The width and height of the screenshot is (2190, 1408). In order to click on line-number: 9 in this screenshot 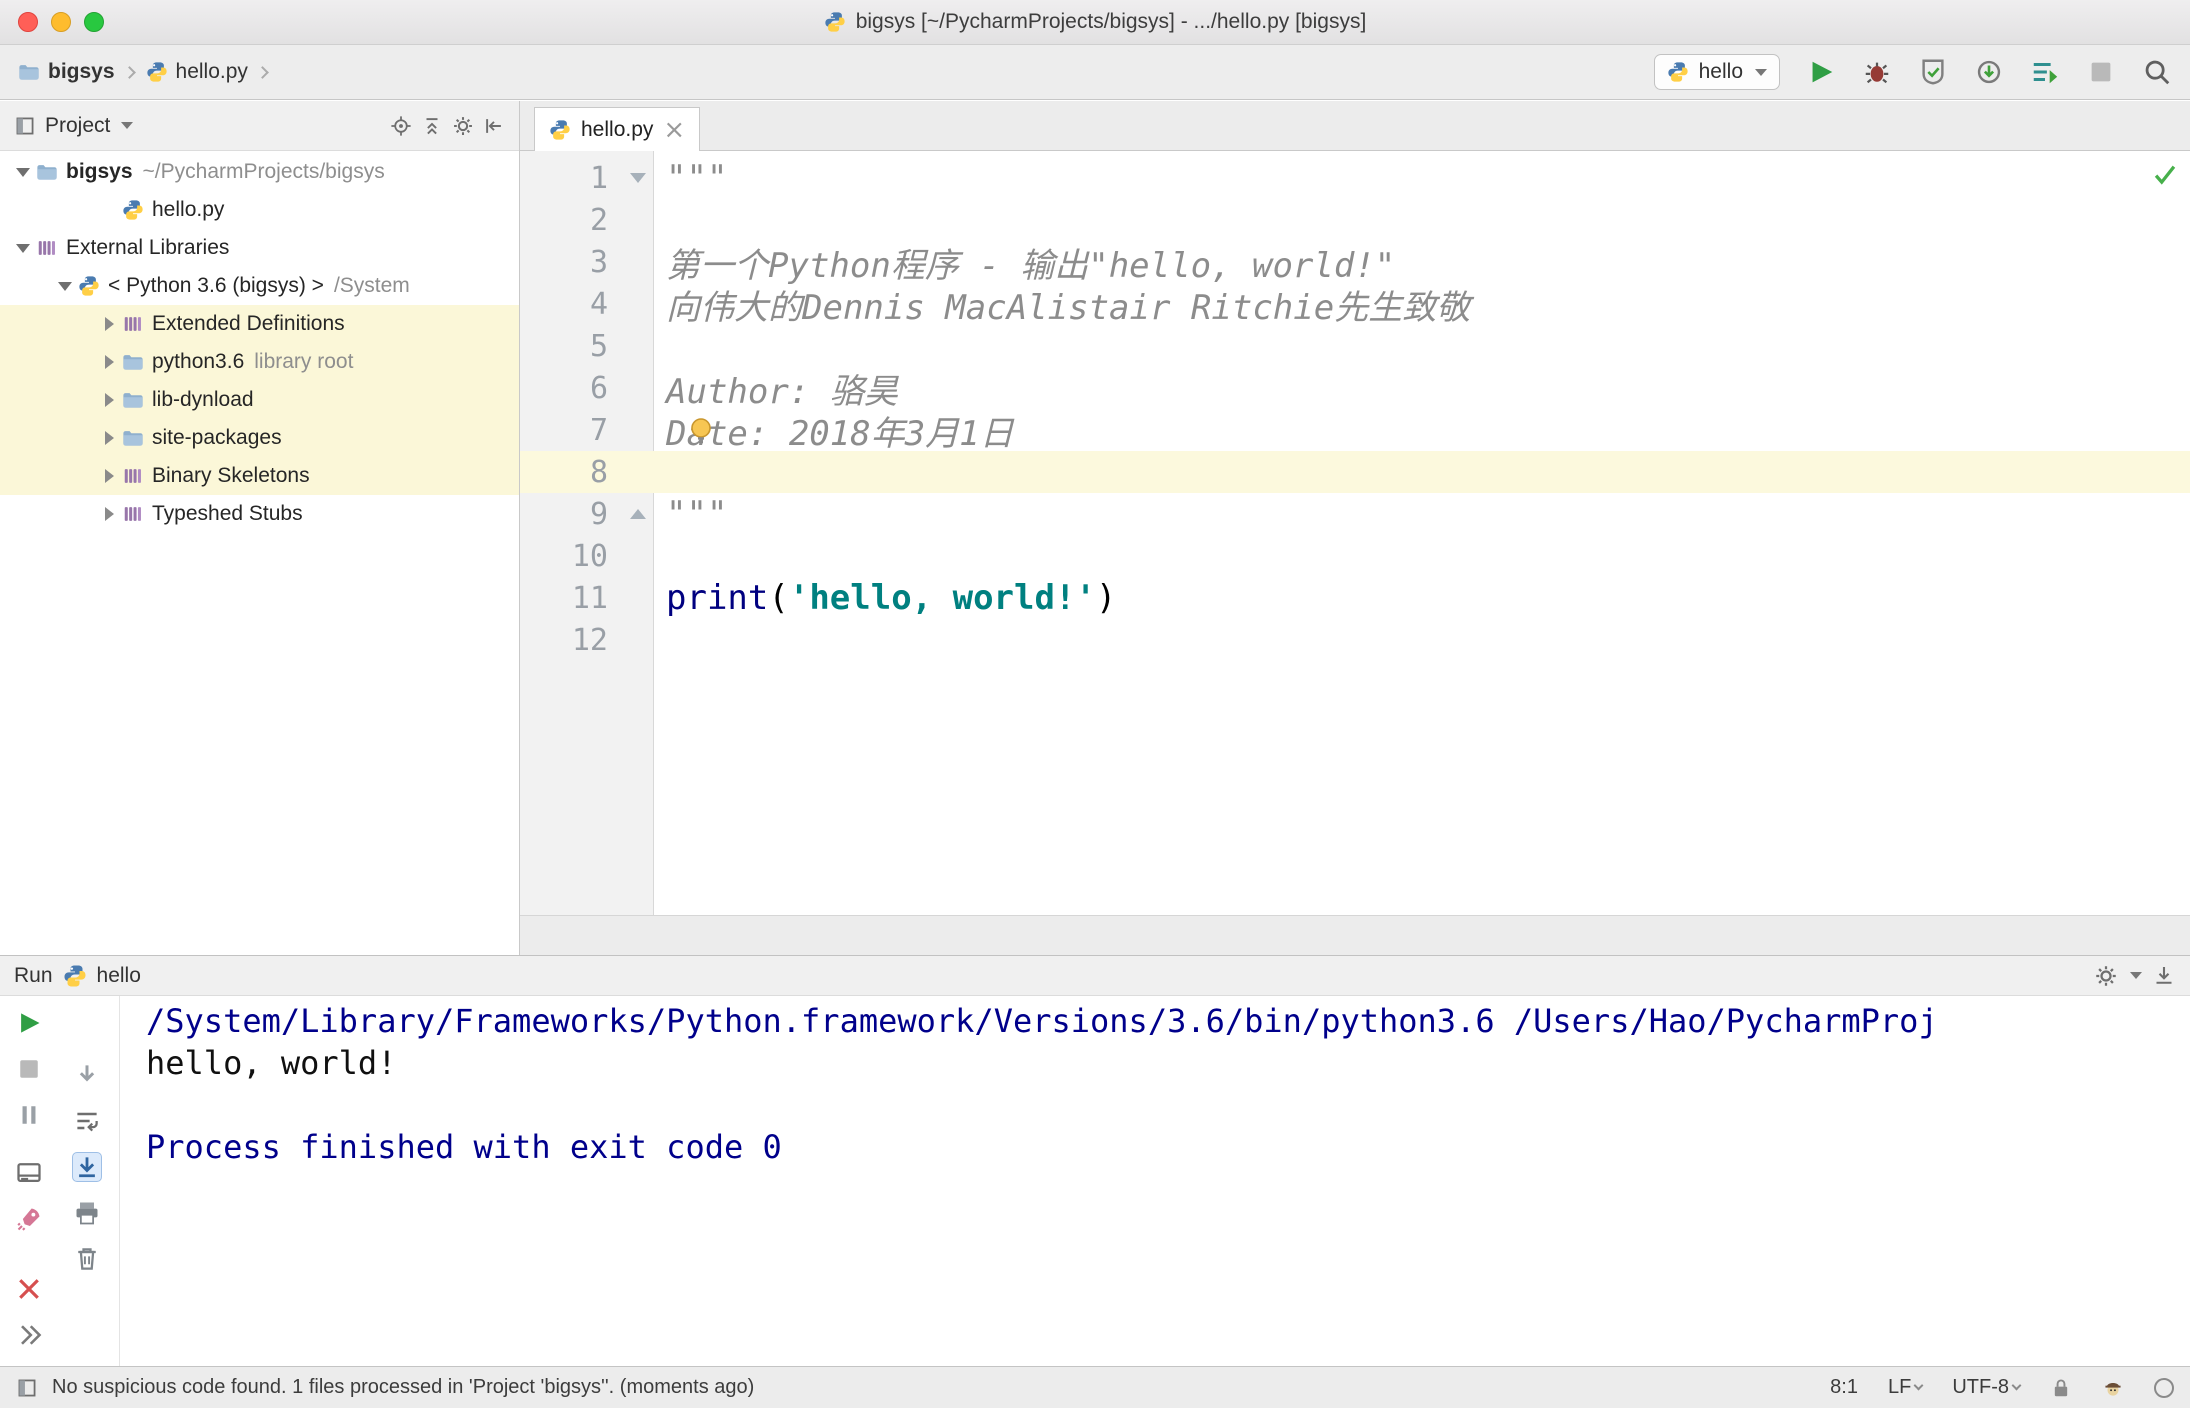, I will do `click(598, 514)`.